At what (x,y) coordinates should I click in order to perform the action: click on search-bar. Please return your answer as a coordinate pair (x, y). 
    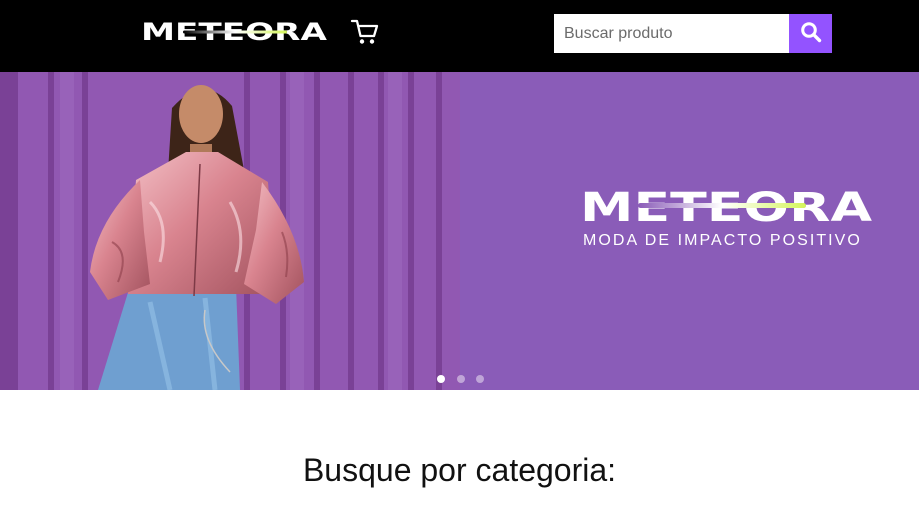
    Looking at the image, I should click on (693, 33).